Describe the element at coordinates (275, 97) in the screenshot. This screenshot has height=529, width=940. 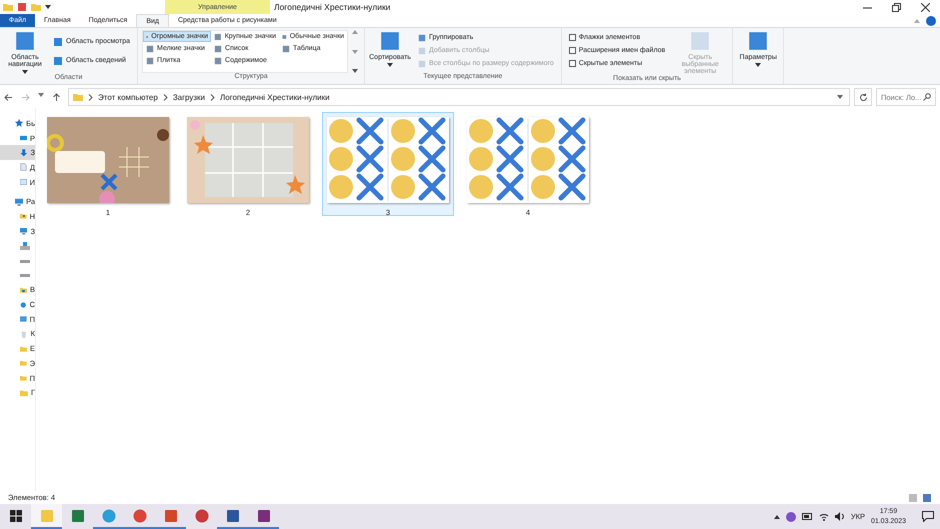
I see `breadcrumb: Логопедичні Хрестики-нулики` at that location.